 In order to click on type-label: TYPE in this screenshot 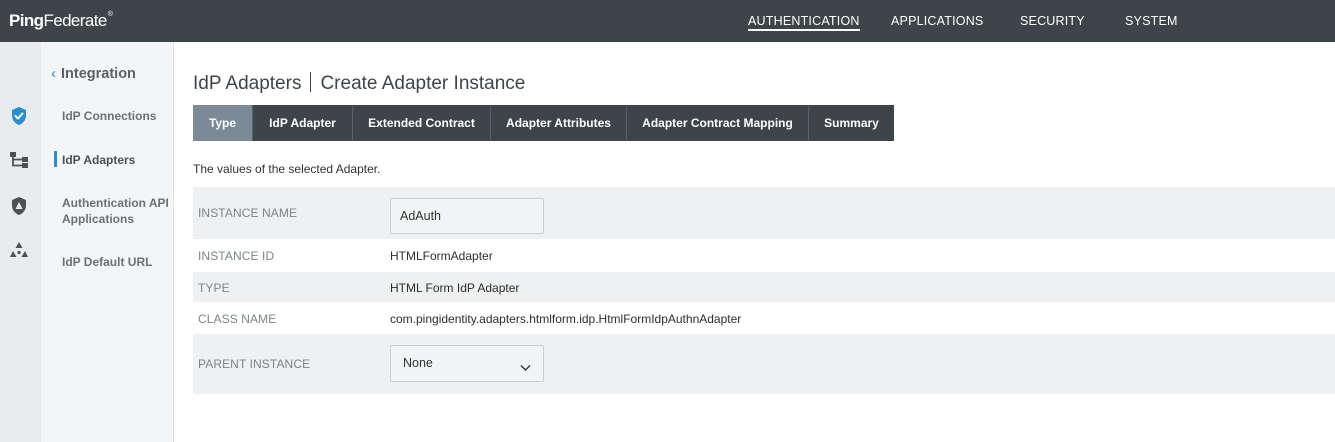, I will do `click(214, 288)`.